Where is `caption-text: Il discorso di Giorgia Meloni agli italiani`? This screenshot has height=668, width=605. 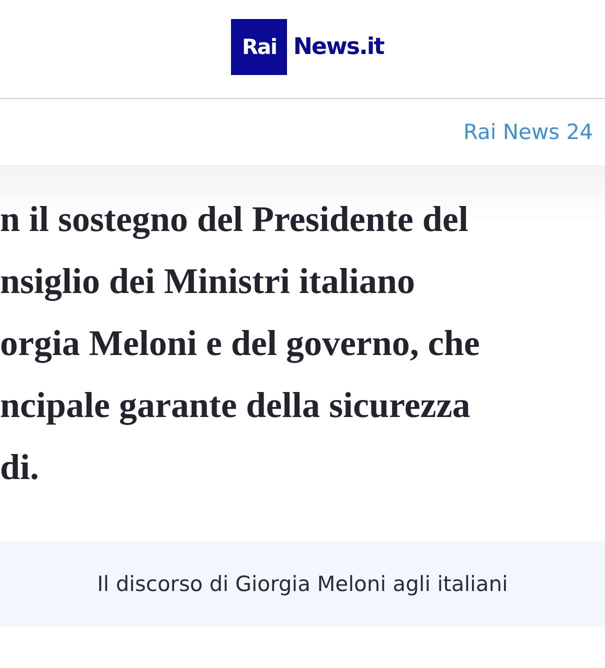
caption-text: Il discorso di Giorgia Meloni agli italiani is located at coordinates (302, 584).